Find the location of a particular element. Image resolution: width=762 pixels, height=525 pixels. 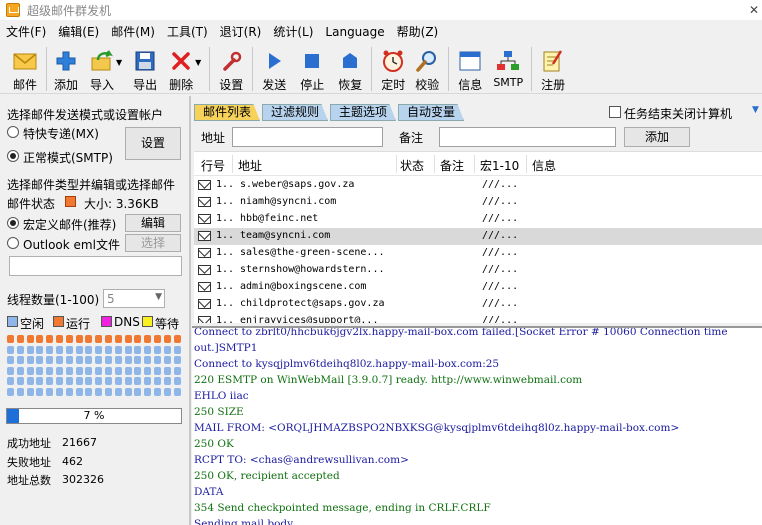

close-icon: ✕ is located at coordinates (753, 10).